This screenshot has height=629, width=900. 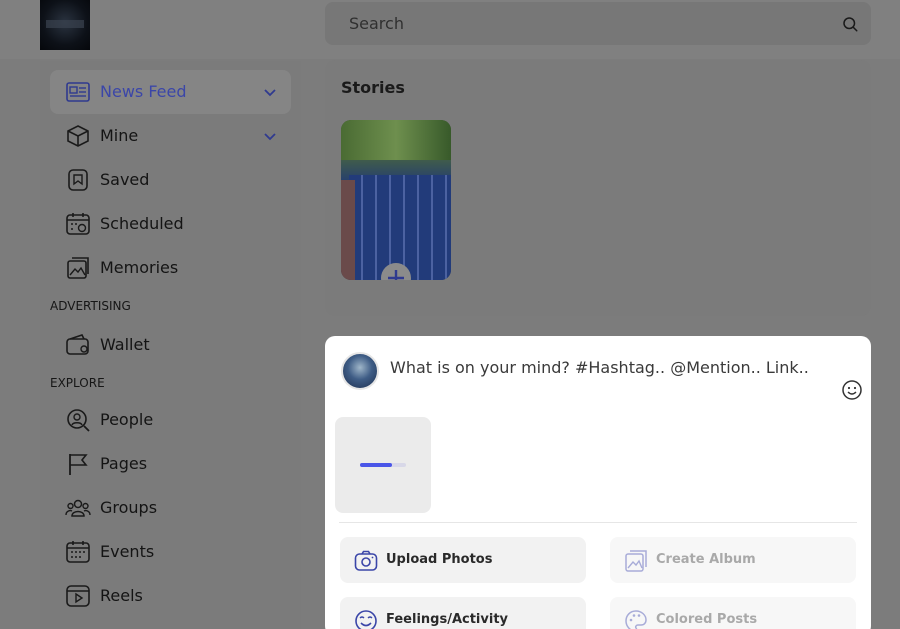 What do you see at coordinates (143, 91) in the screenshot?
I see `sidebar-item-label: News Feed` at bounding box center [143, 91].